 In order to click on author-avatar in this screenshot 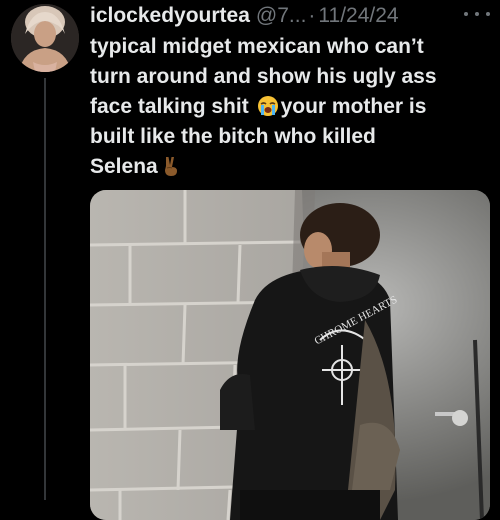, I will do `click(45, 38)`.